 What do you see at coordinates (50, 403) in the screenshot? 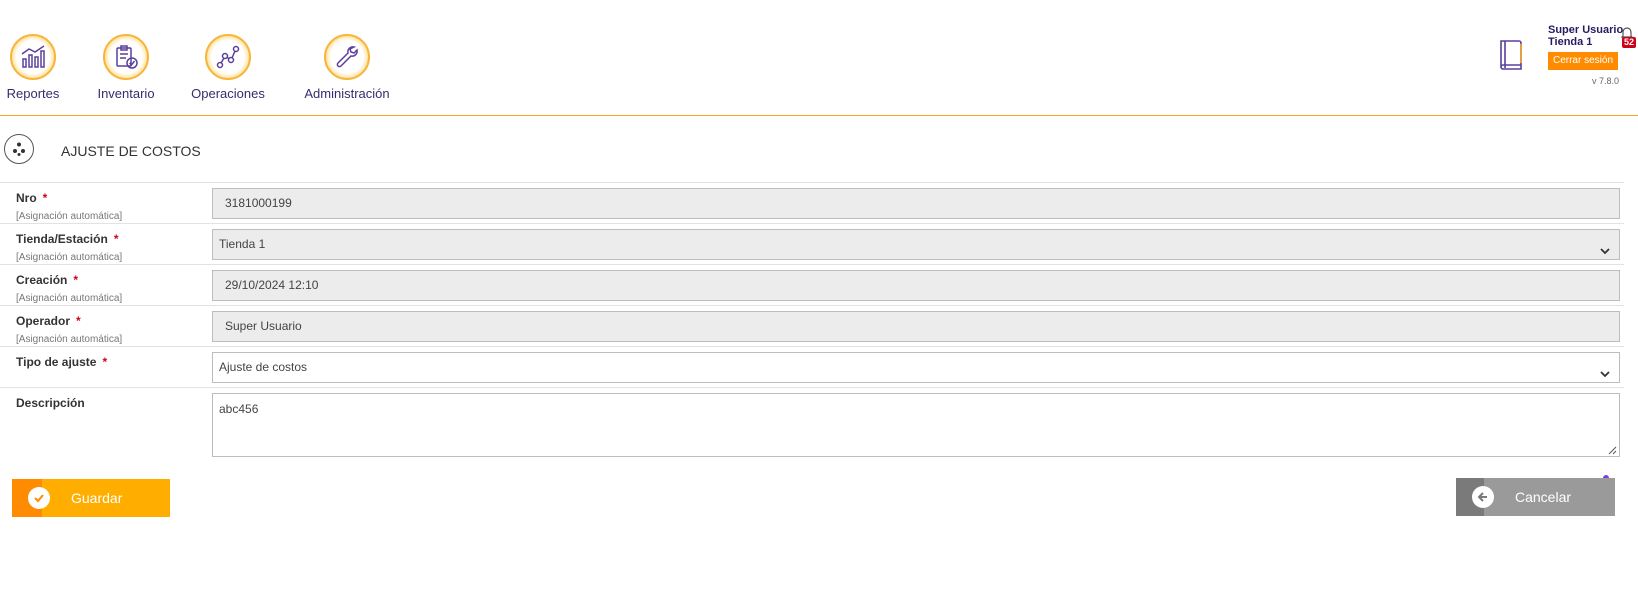
I see `field-label-descripcion: Descripción` at bounding box center [50, 403].